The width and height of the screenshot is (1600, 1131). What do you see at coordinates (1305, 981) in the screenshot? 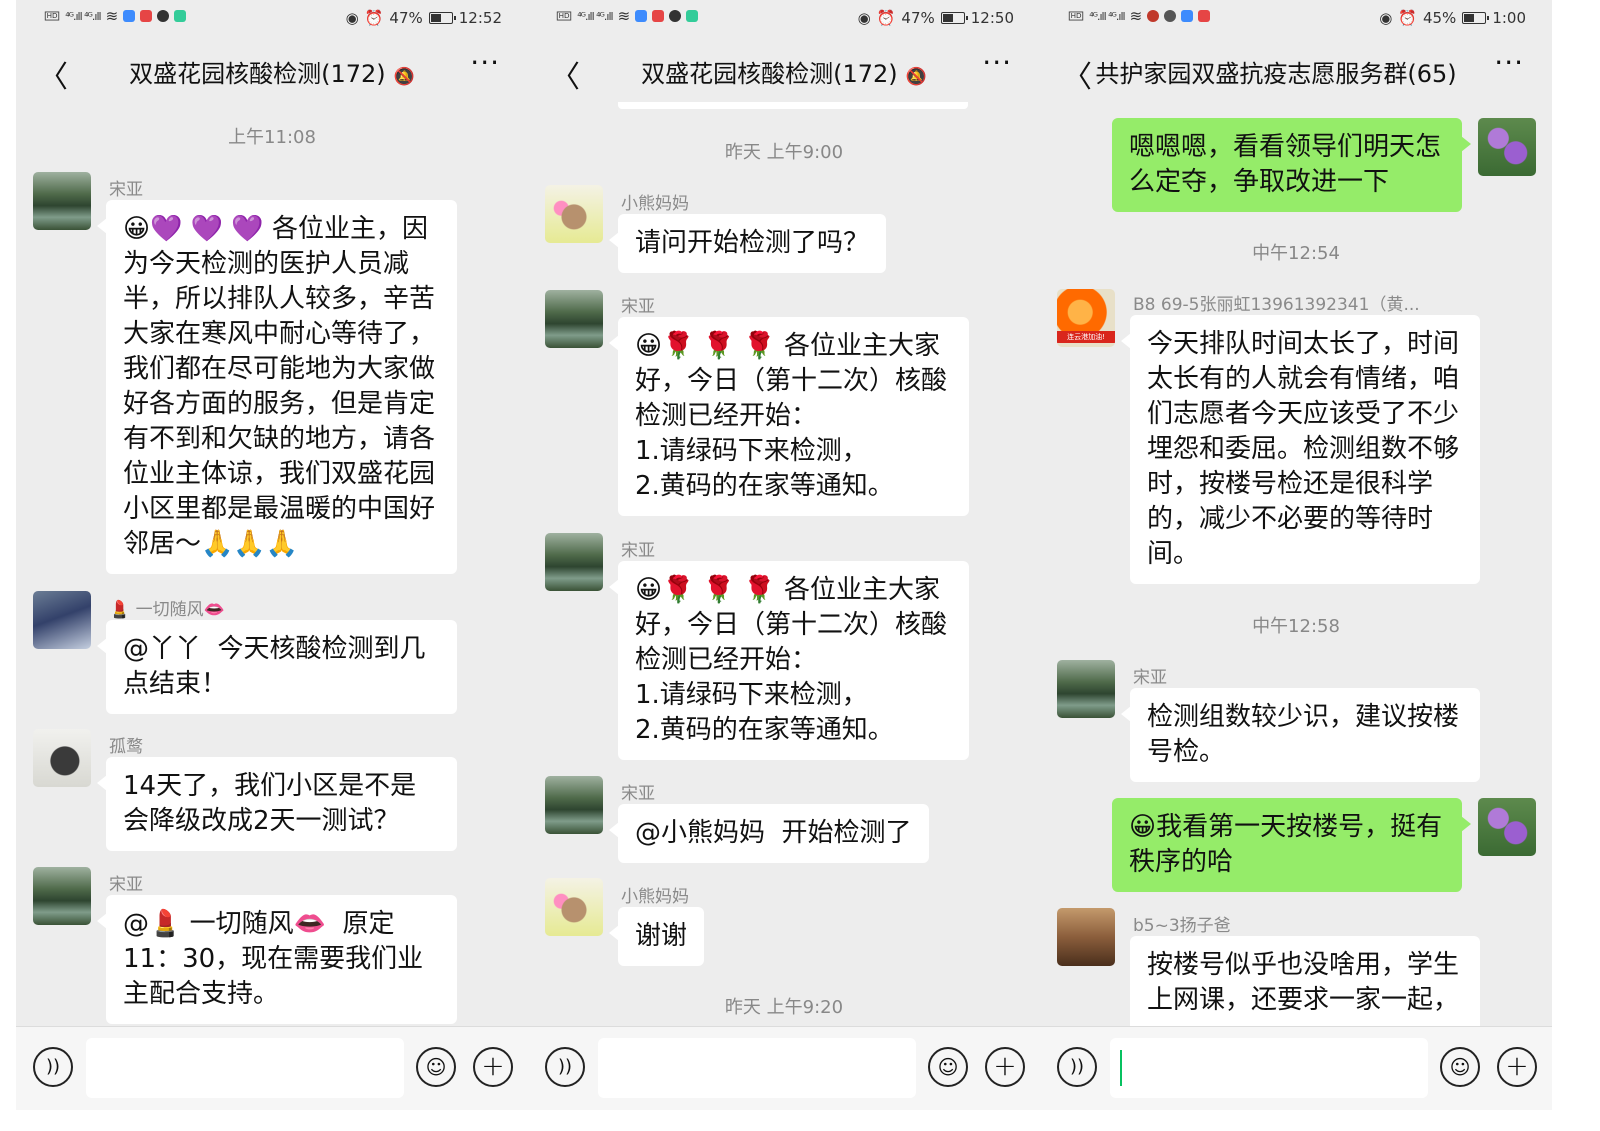
I see `message-bubble: 按楼号似乎也没啥用，学生上网课，还要求一家一起，` at bounding box center [1305, 981].